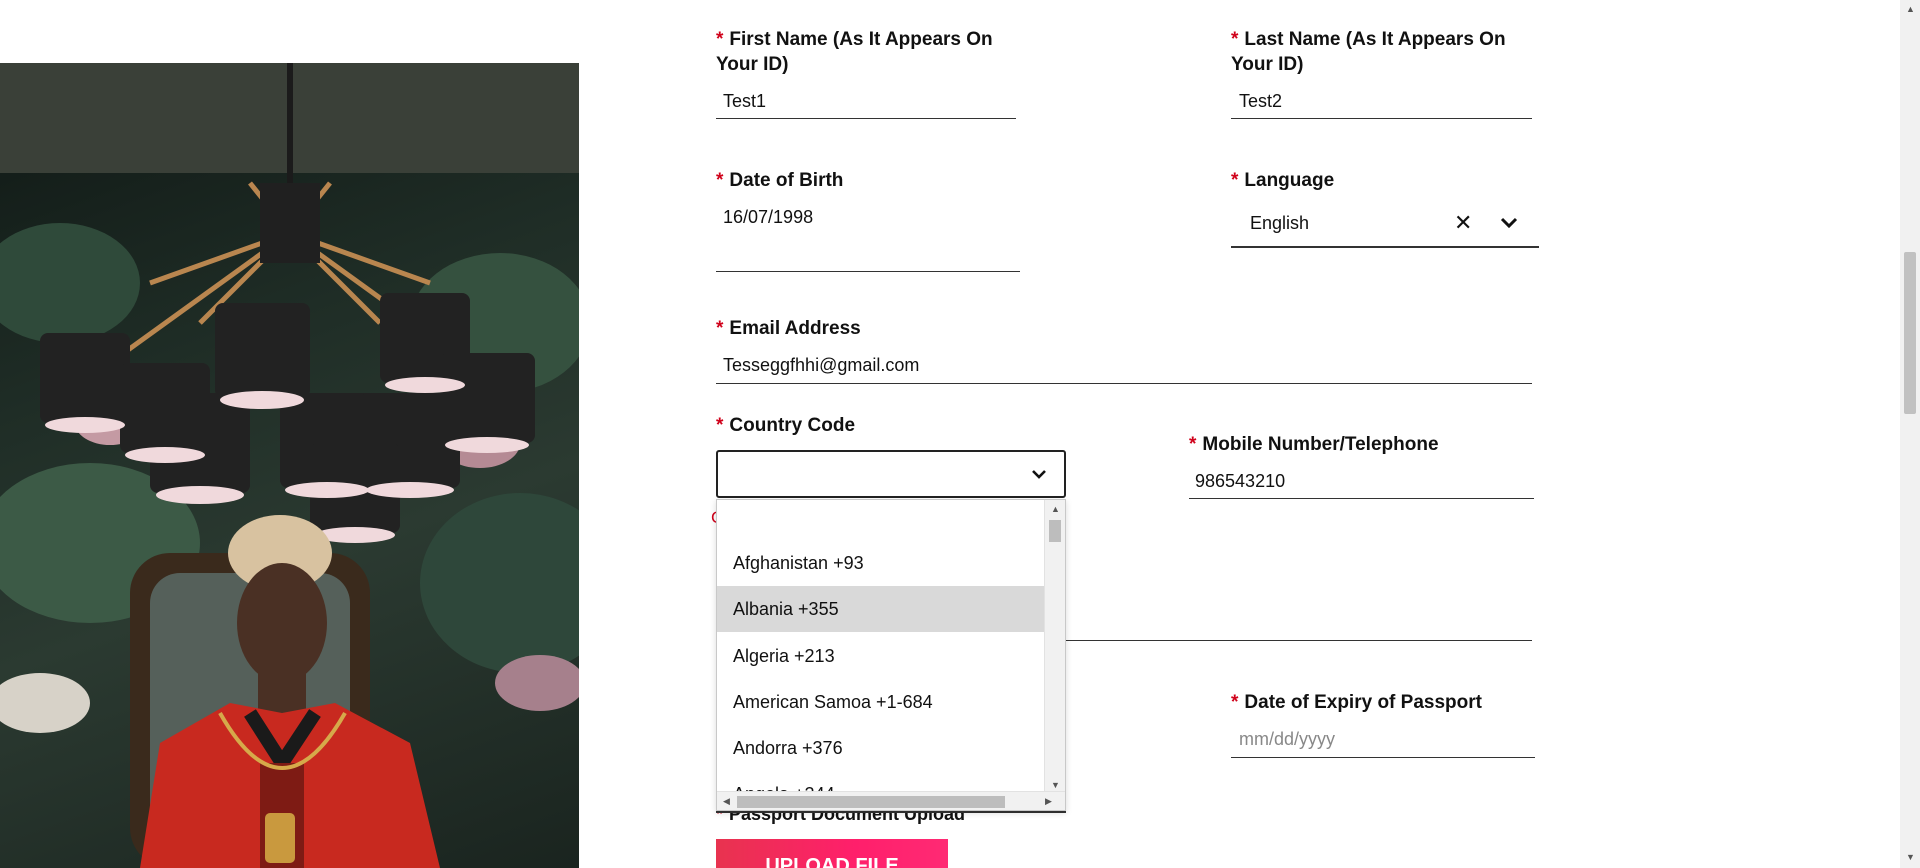 The image size is (1920, 868). I want to click on mobile-input: 986543210, so click(1240, 481).